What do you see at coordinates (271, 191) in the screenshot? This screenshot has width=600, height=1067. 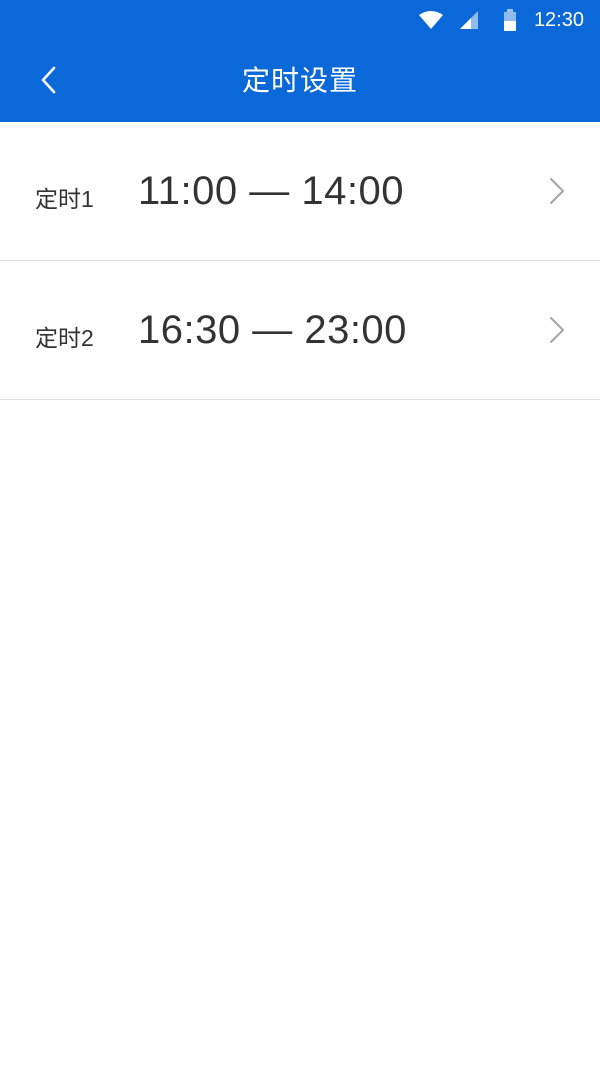 I see `timer-time-range: 11:00 — 14:00` at bounding box center [271, 191].